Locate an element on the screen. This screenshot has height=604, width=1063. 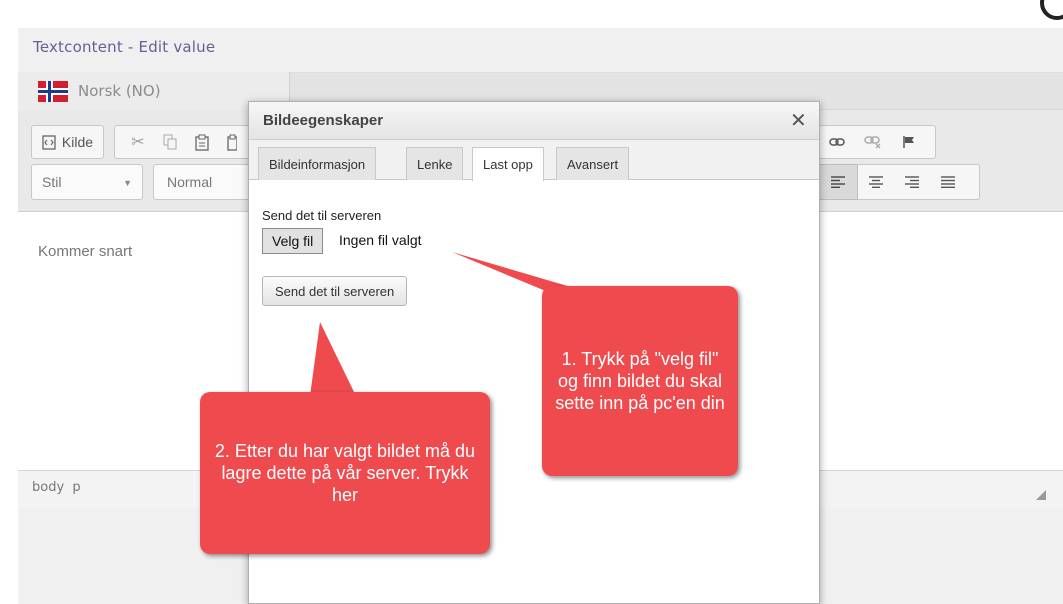
source-icon is located at coordinates (49, 142).